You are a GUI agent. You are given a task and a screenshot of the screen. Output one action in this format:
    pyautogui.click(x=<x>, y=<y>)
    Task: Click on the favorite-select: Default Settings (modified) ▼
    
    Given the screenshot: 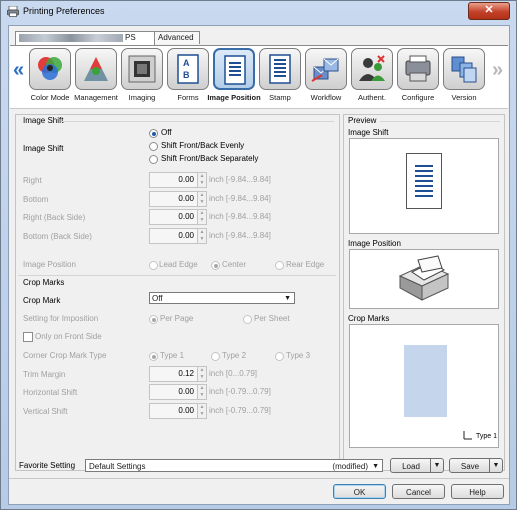 What is the action you would take?
    pyautogui.click(x=234, y=465)
    